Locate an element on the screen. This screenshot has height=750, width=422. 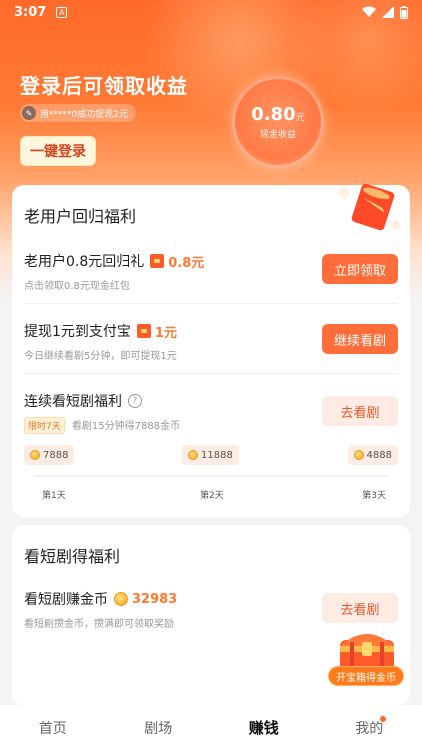
row-title: 看短剧赚金币 is located at coordinates (66, 600).